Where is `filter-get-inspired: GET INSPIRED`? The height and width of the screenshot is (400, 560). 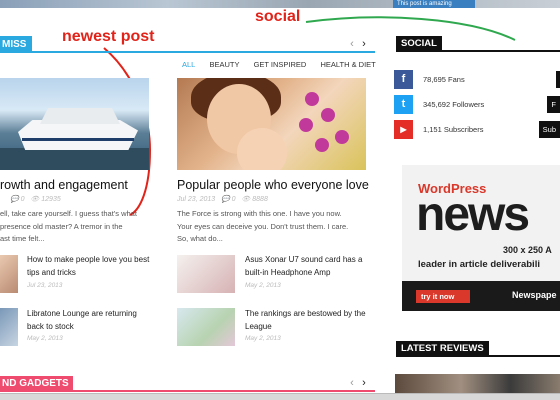 filter-get-inspired: GET INSPIRED is located at coordinates (280, 64).